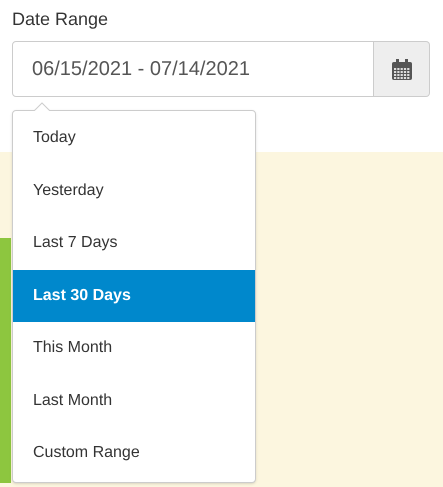  What do you see at coordinates (134, 190) in the screenshot?
I see `range-option: Yesterday` at bounding box center [134, 190].